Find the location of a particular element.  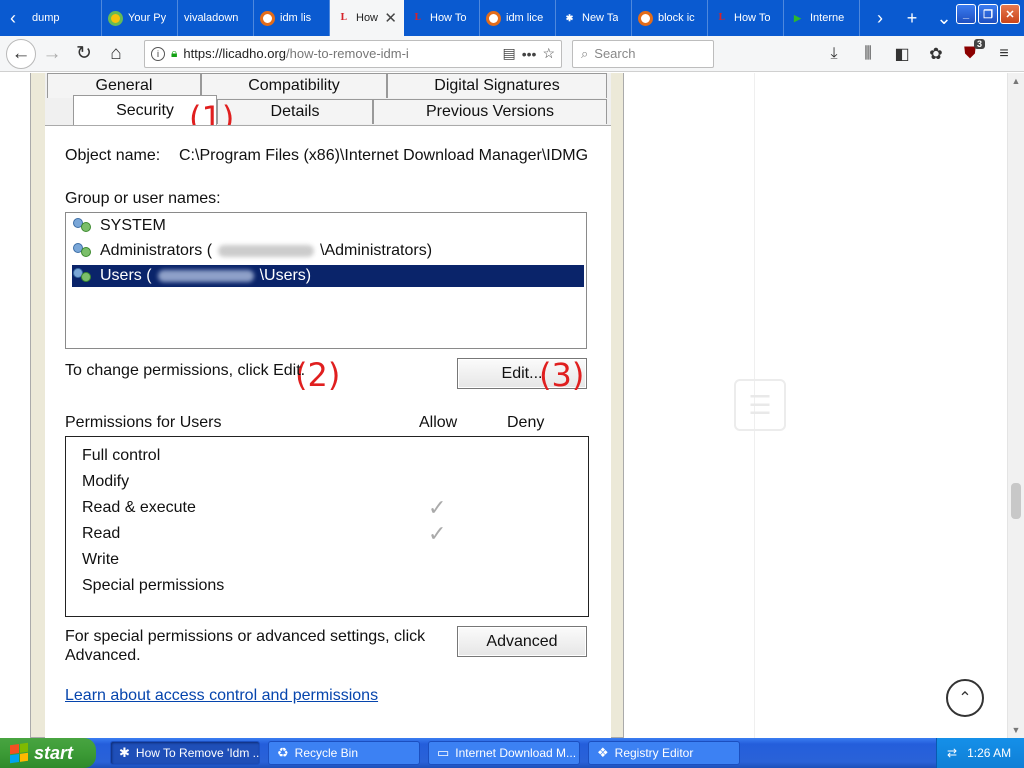

tab-active-how: L How ✕ is located at coordinates (367, 18).